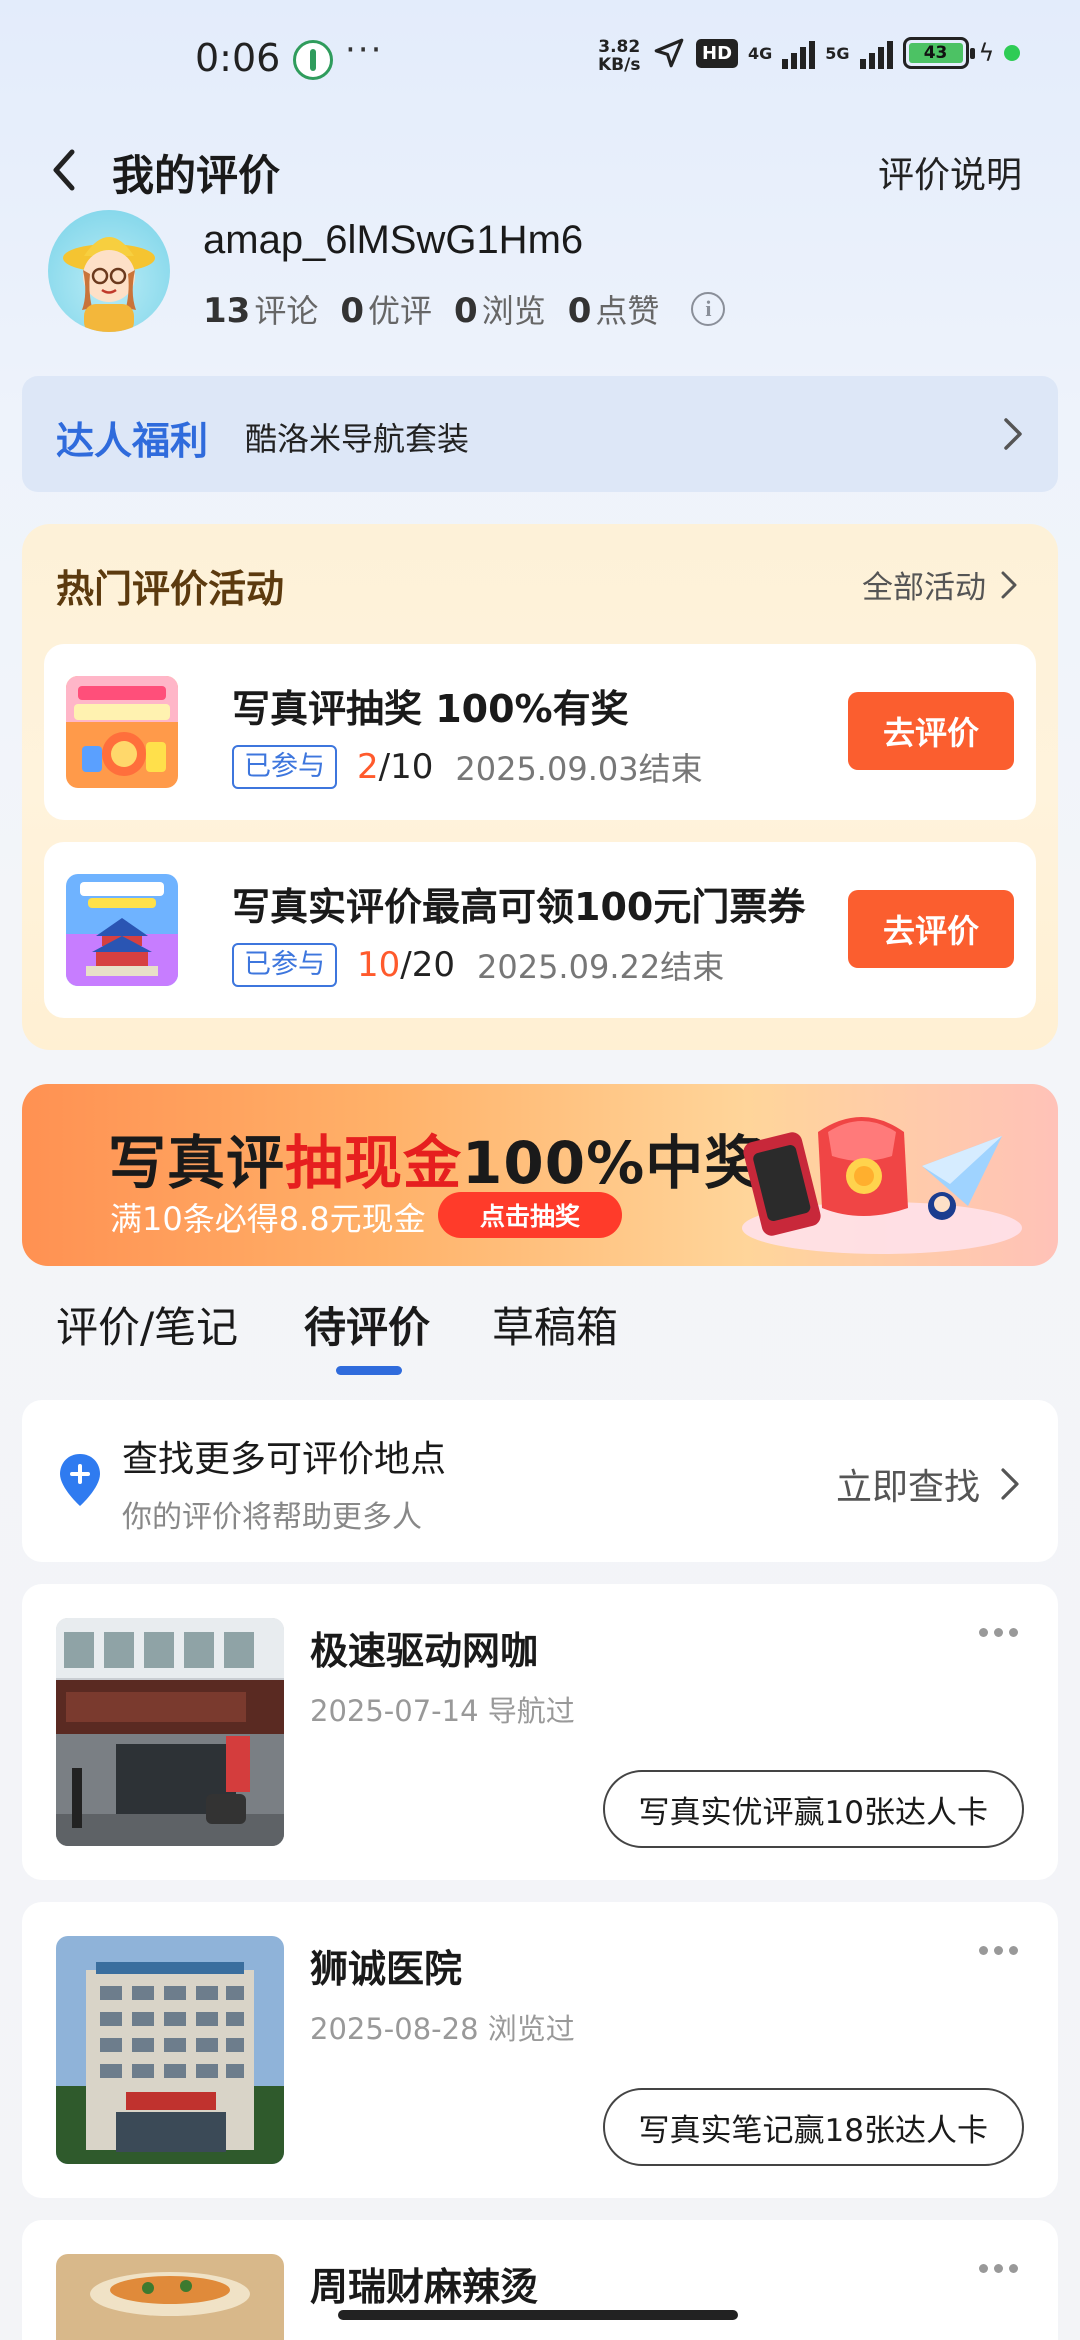  What do you see at coordinates (708, 309) in the screenshot?
I see `info-icon: i` at bounding box center [708, 309].